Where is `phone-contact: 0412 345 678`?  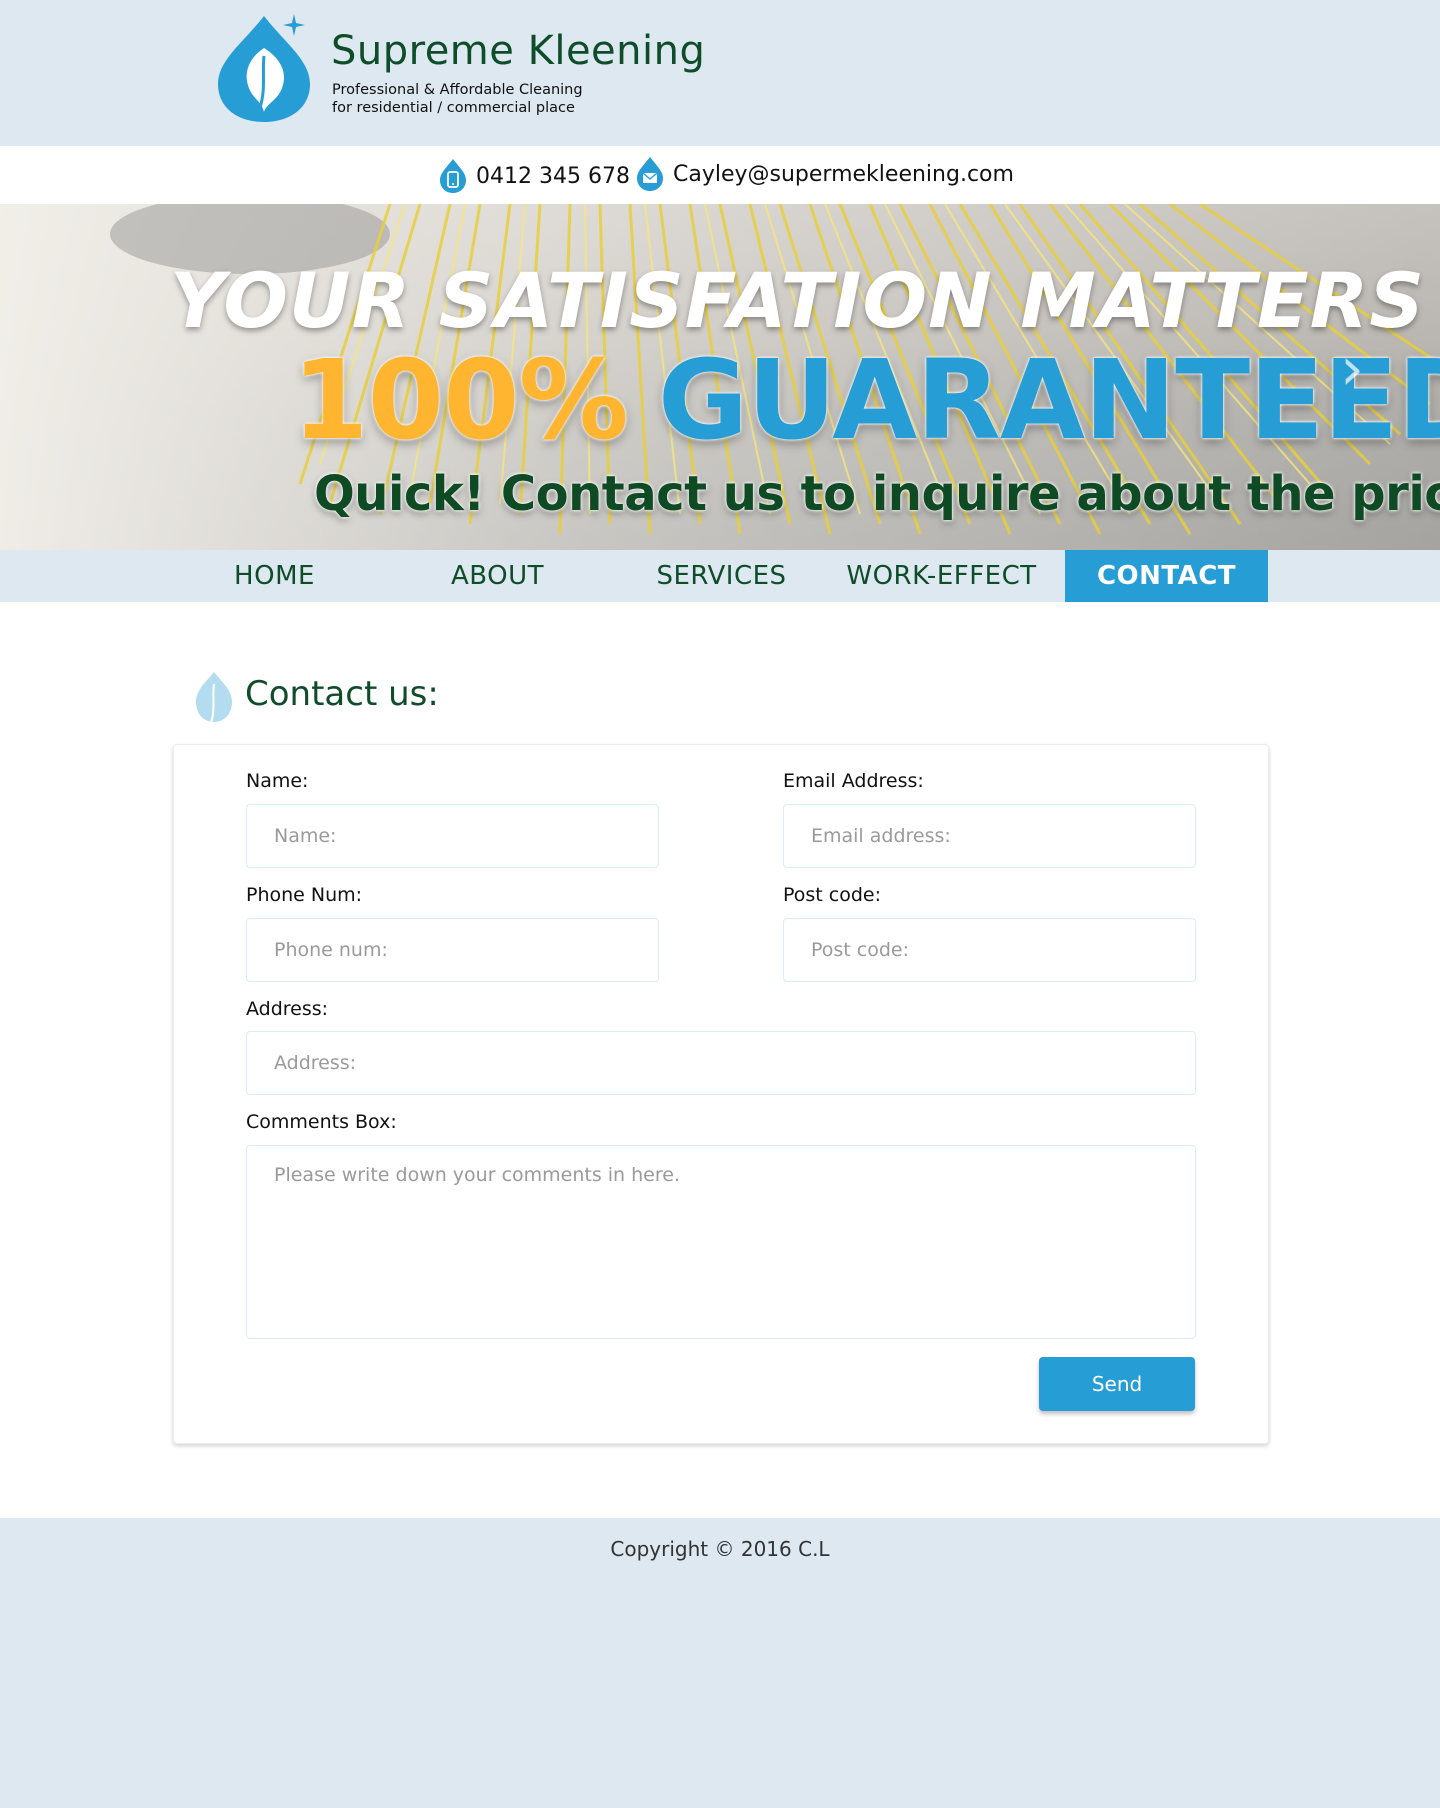 phone-contact: 0412 345 678 is located at coordinates (534, 176).